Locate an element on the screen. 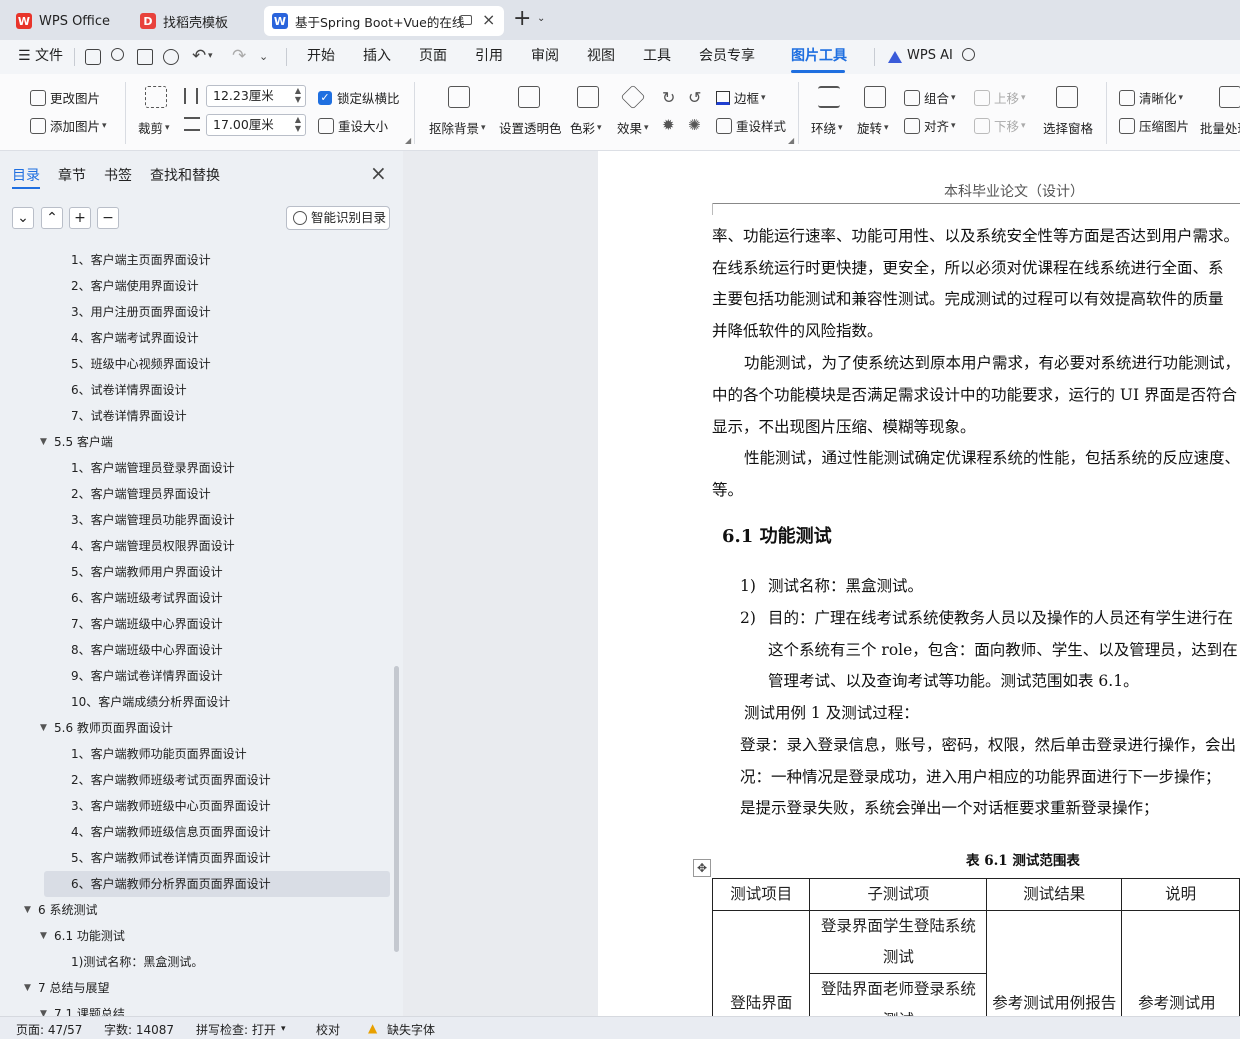  bring-forward-button: 上移 ▾ is located at coordinates (1000, 97).